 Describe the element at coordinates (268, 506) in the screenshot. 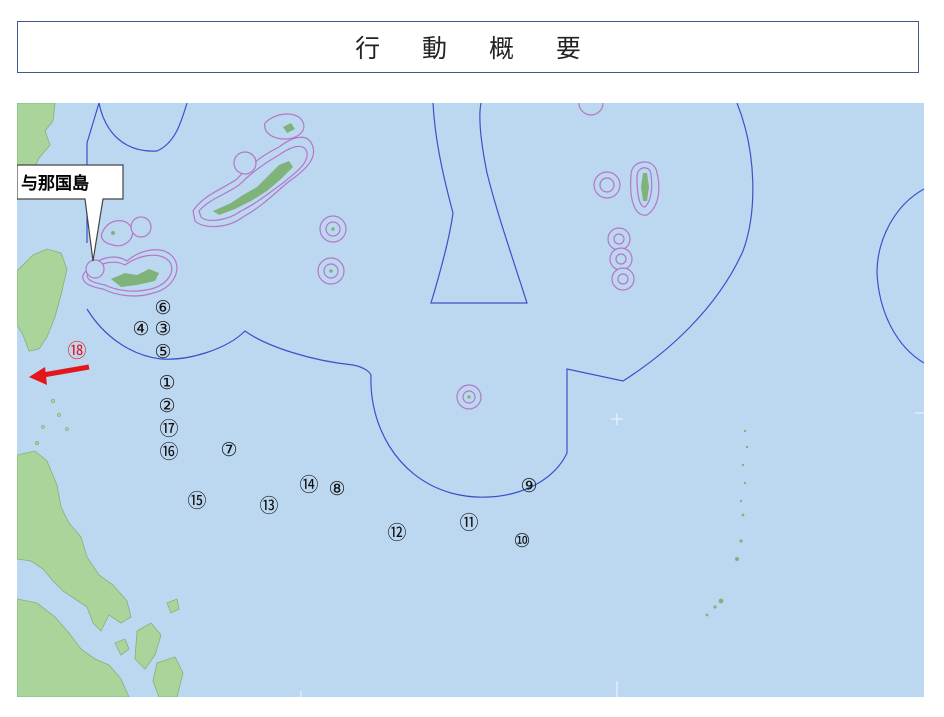

I see `marker-13: ⑬` at that location.